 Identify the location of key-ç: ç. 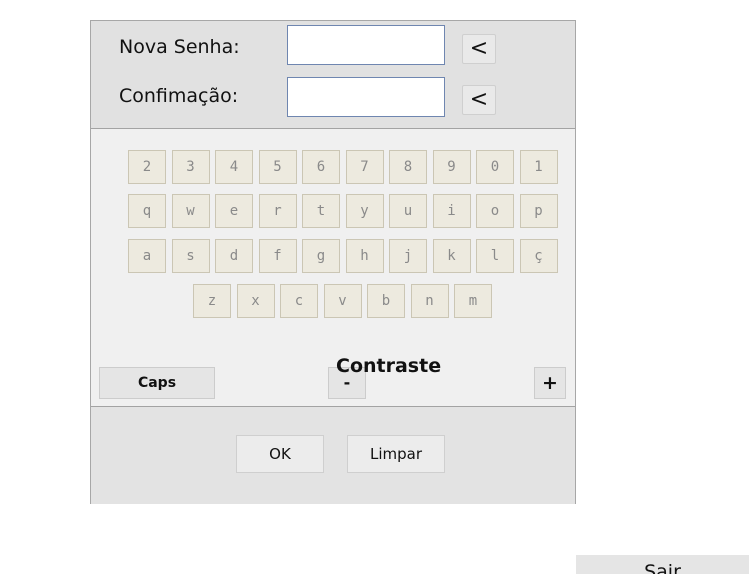
(538, 256).